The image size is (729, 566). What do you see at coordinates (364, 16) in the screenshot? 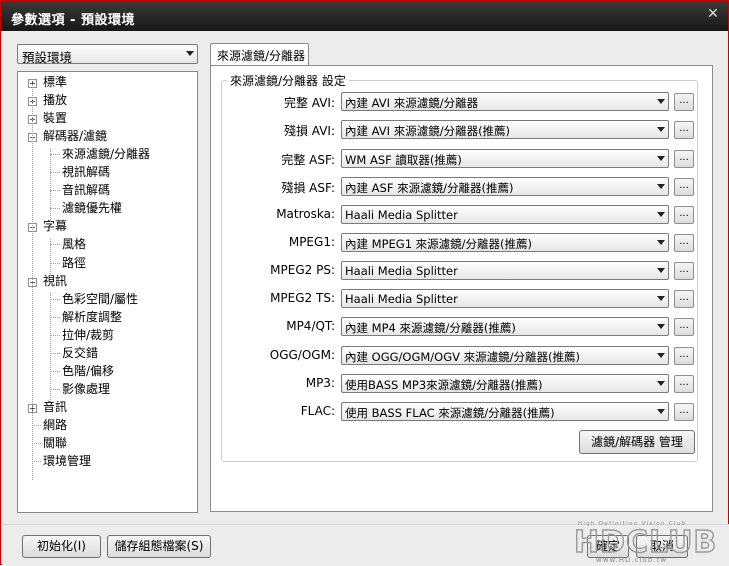
I see `title-bar: 參數選項 - 預設環境 ✕` at bounding box center [364, 16].